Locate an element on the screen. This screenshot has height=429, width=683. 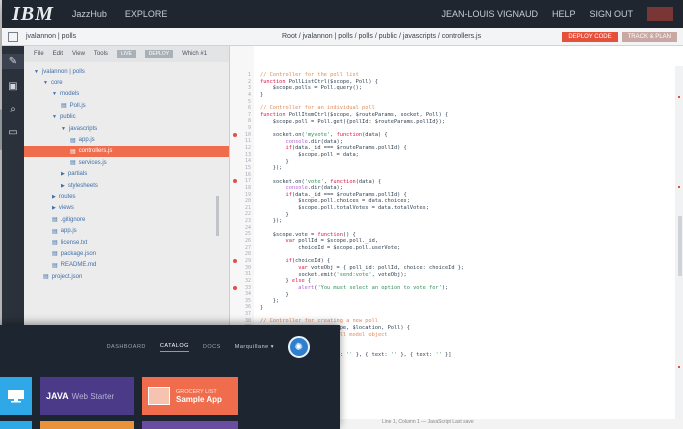
code-line: }; is located at coordinates (471, 301).